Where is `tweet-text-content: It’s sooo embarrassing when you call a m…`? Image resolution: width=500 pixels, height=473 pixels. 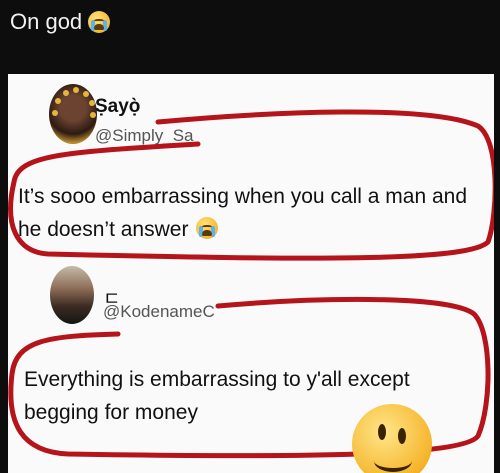
tweet-text-content: It’s sooo embarrassing when you call a m… is located at coordinates (243, 213).